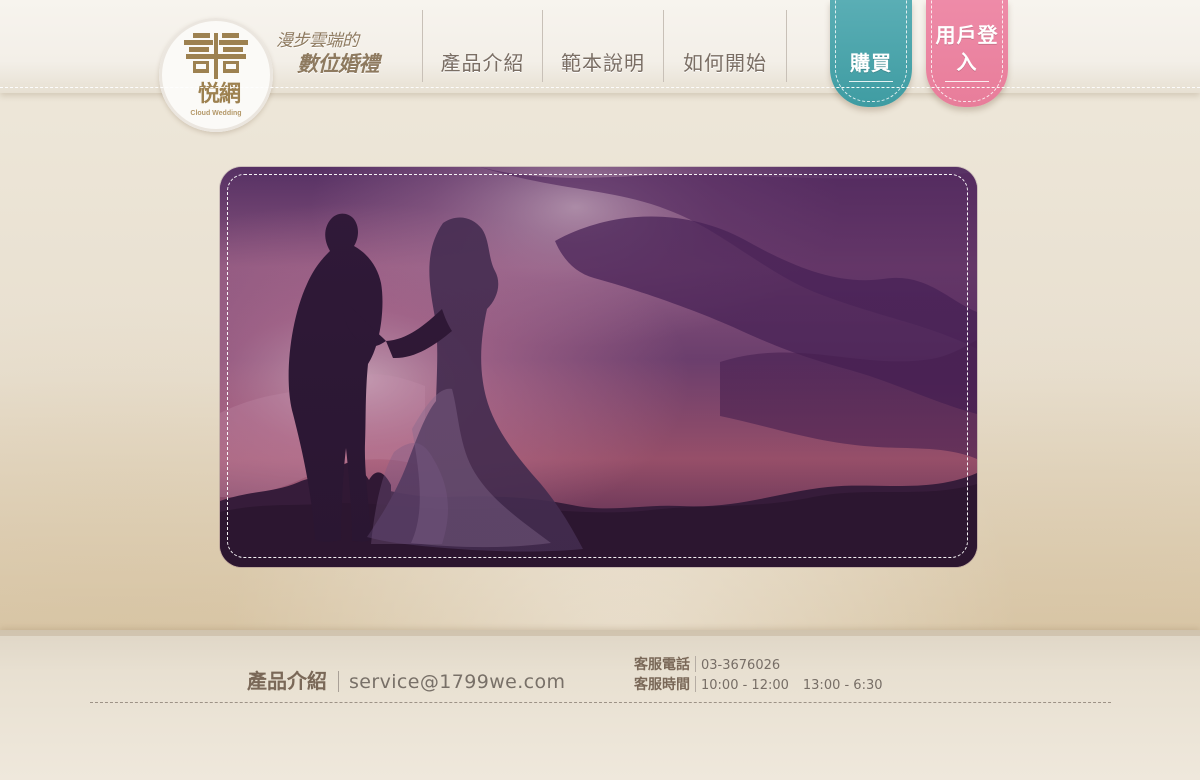 The image size is (1200, 780). Describe the element at coordinates (741, 665) in the screenshot. I see `phone-number: 03-3676026` at that location.